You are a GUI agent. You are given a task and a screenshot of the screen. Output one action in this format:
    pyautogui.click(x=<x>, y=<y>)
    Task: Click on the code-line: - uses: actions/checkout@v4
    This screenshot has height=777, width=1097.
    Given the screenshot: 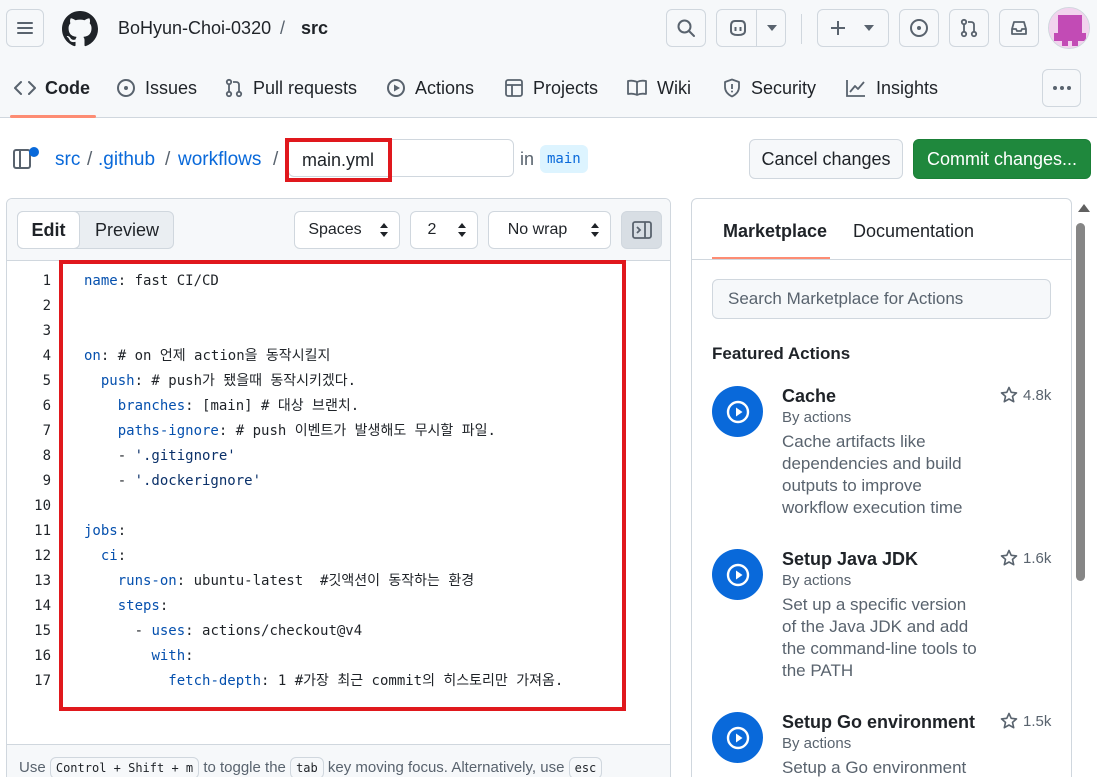 What is the action you would take?
    pyautogui.click(x=223, y=631)
    